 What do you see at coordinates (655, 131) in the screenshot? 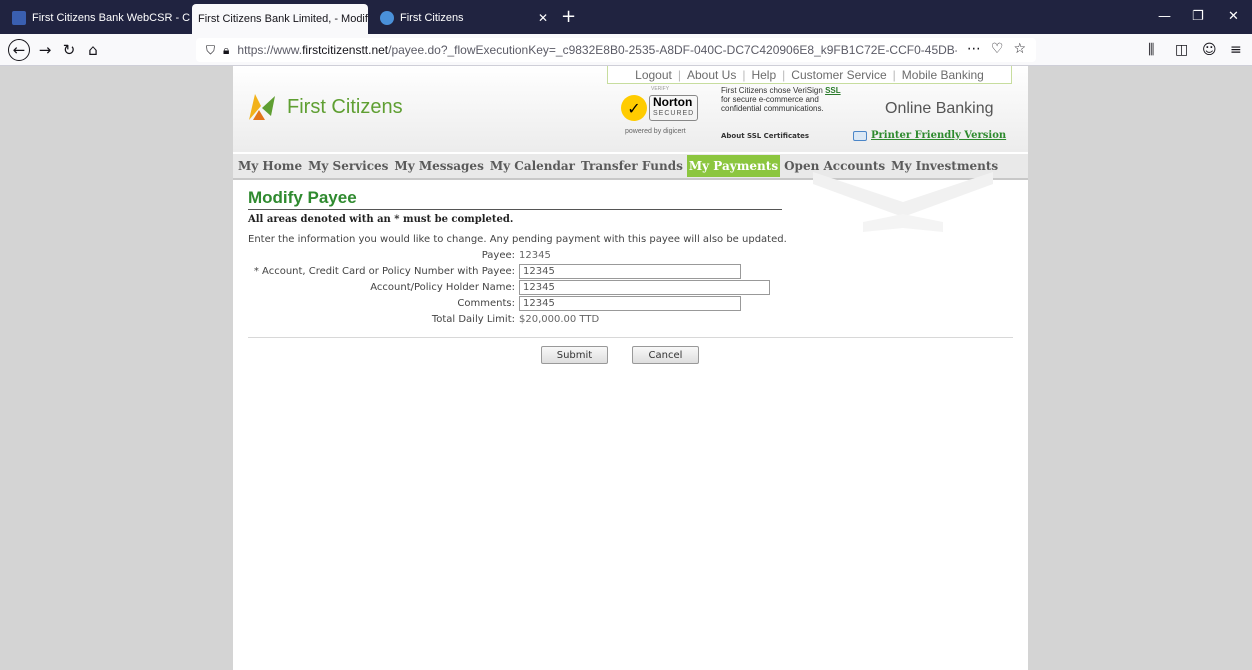
I see `norton-powered-by: powered by digicert` at bounding box center [655, 131].